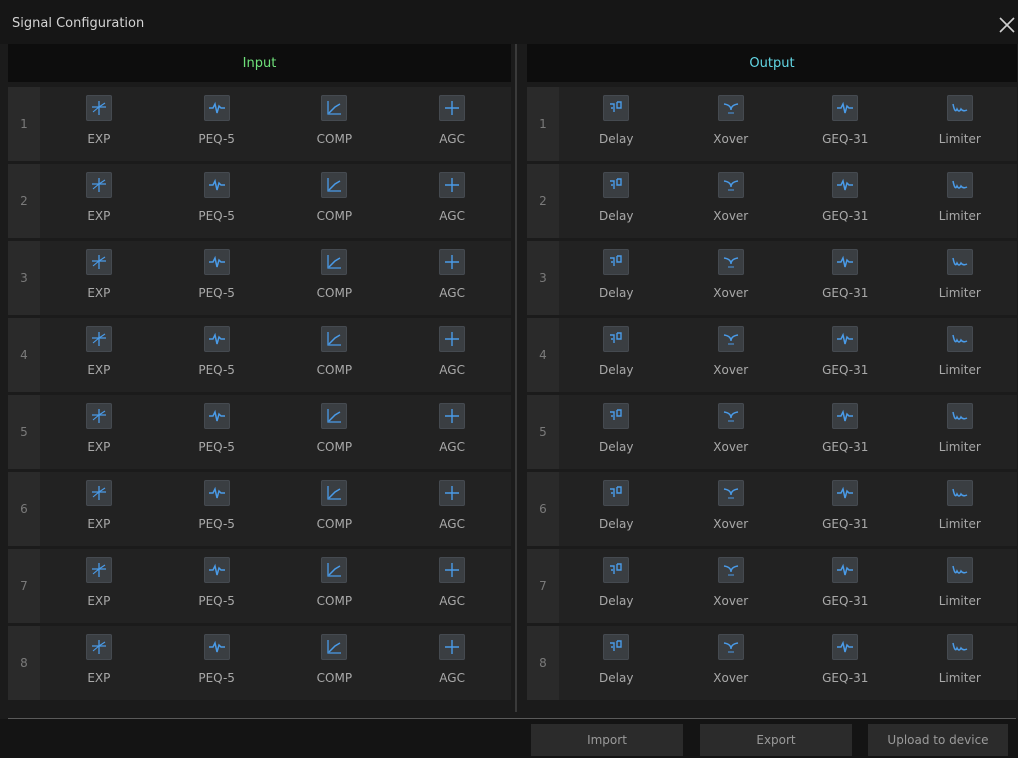 The width and height of the screenshot is (1018, 758). I want to click on export-button: Export, so click(776, 740).